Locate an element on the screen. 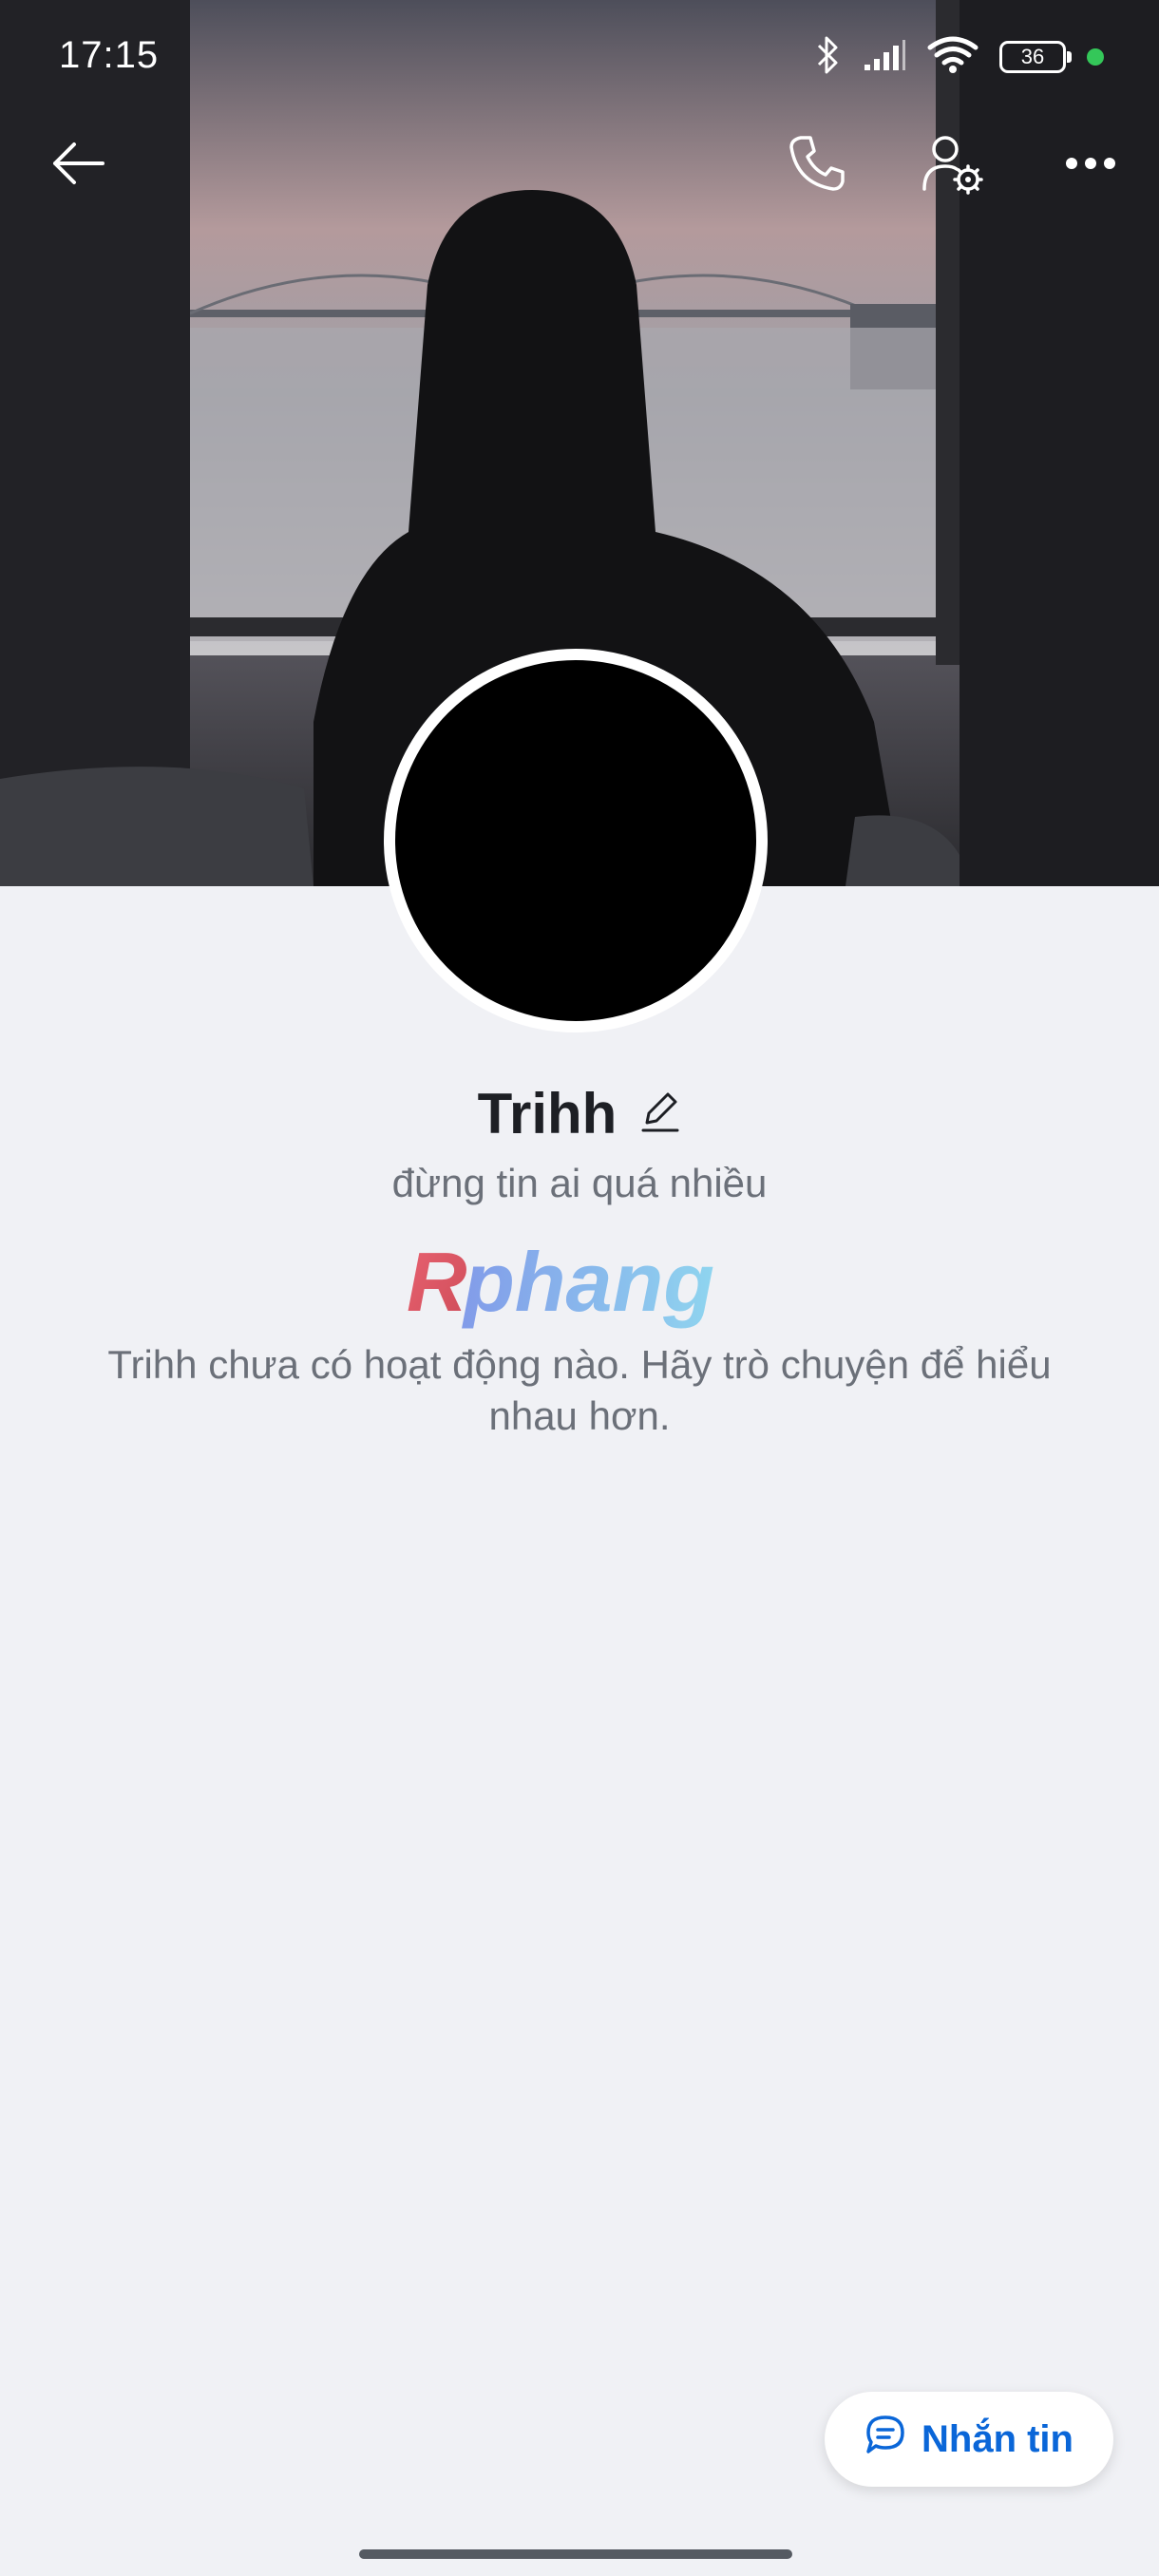  avatar is located at coordinates (576, 840).